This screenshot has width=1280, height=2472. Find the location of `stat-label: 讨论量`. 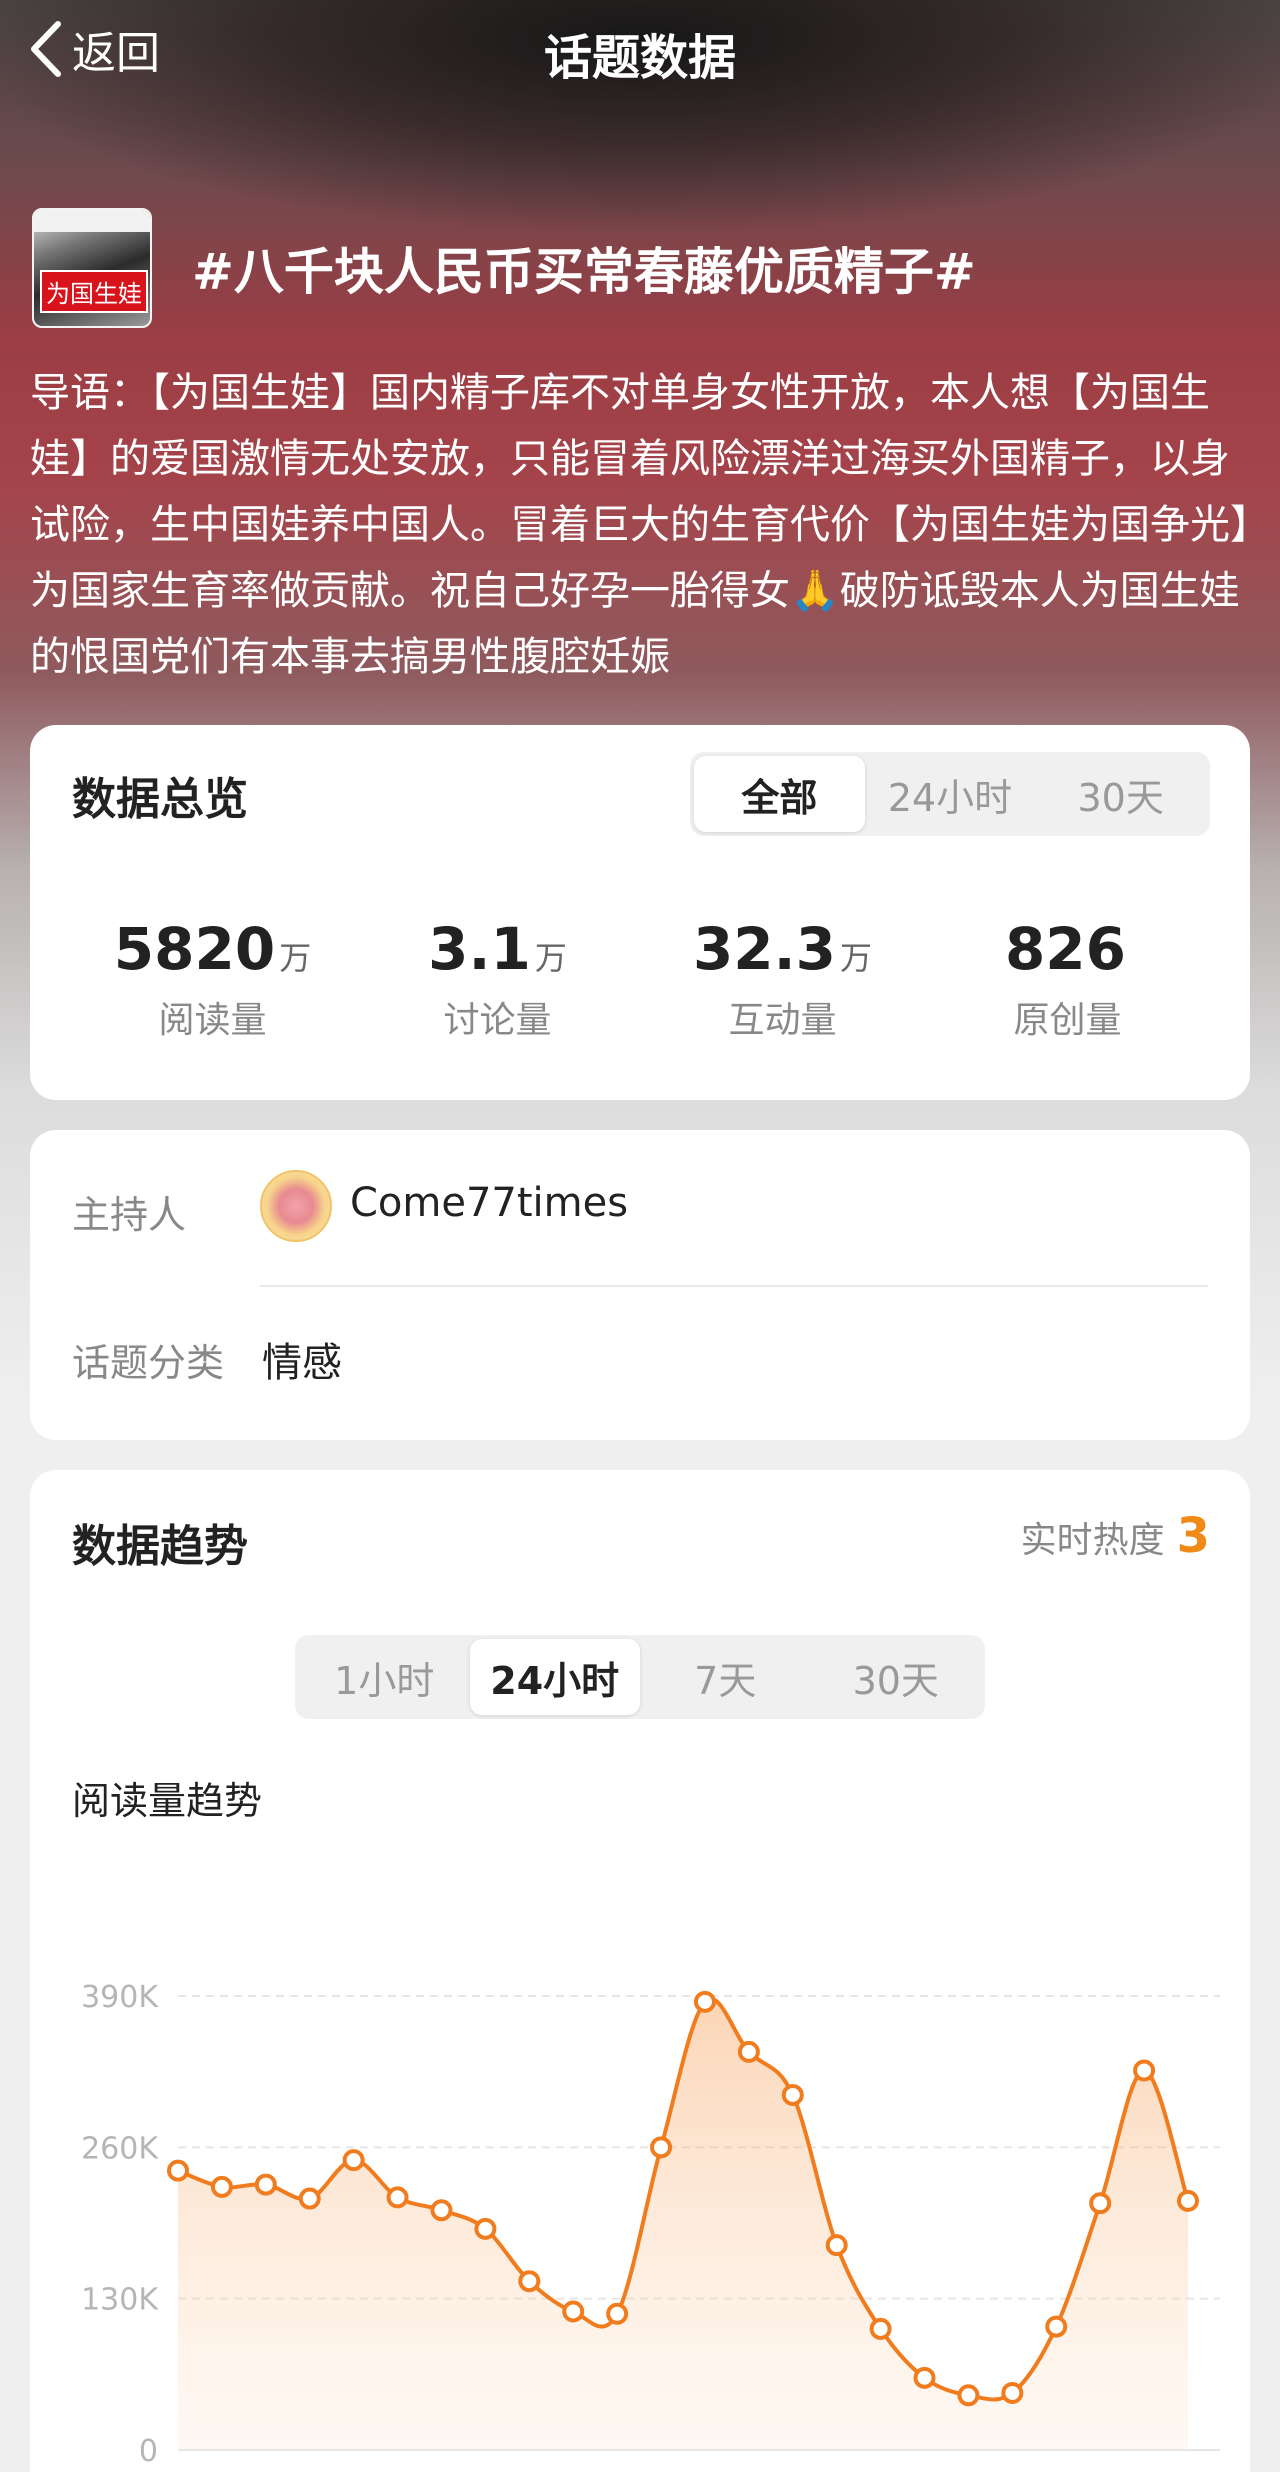

stat-label: 讨论量 is located at coordinates (497, 1020).